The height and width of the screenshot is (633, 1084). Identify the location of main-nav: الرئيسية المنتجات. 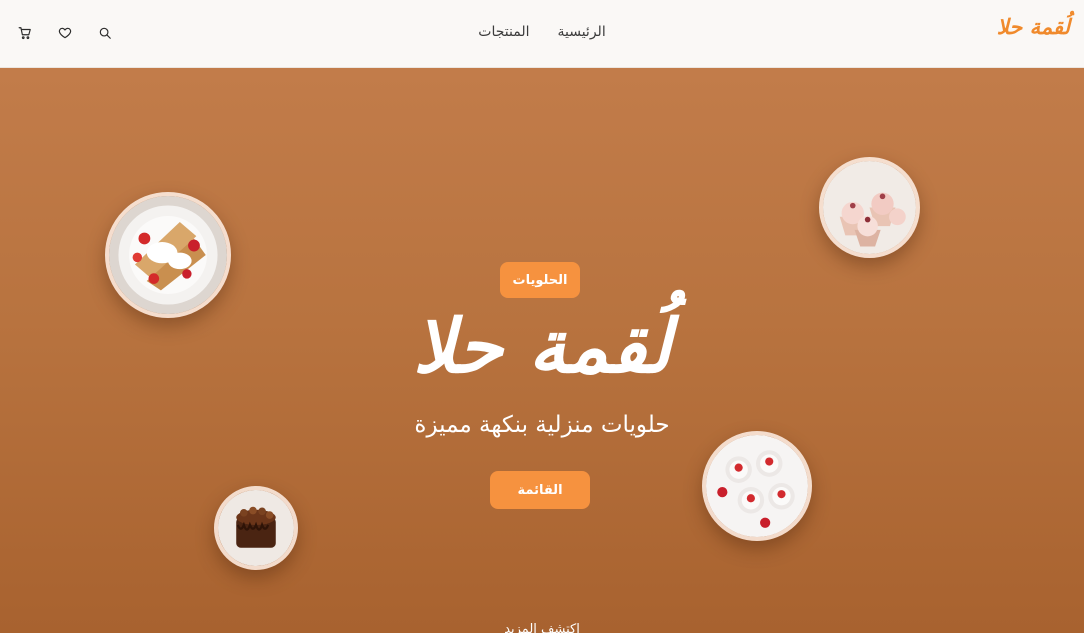
(542, 32).